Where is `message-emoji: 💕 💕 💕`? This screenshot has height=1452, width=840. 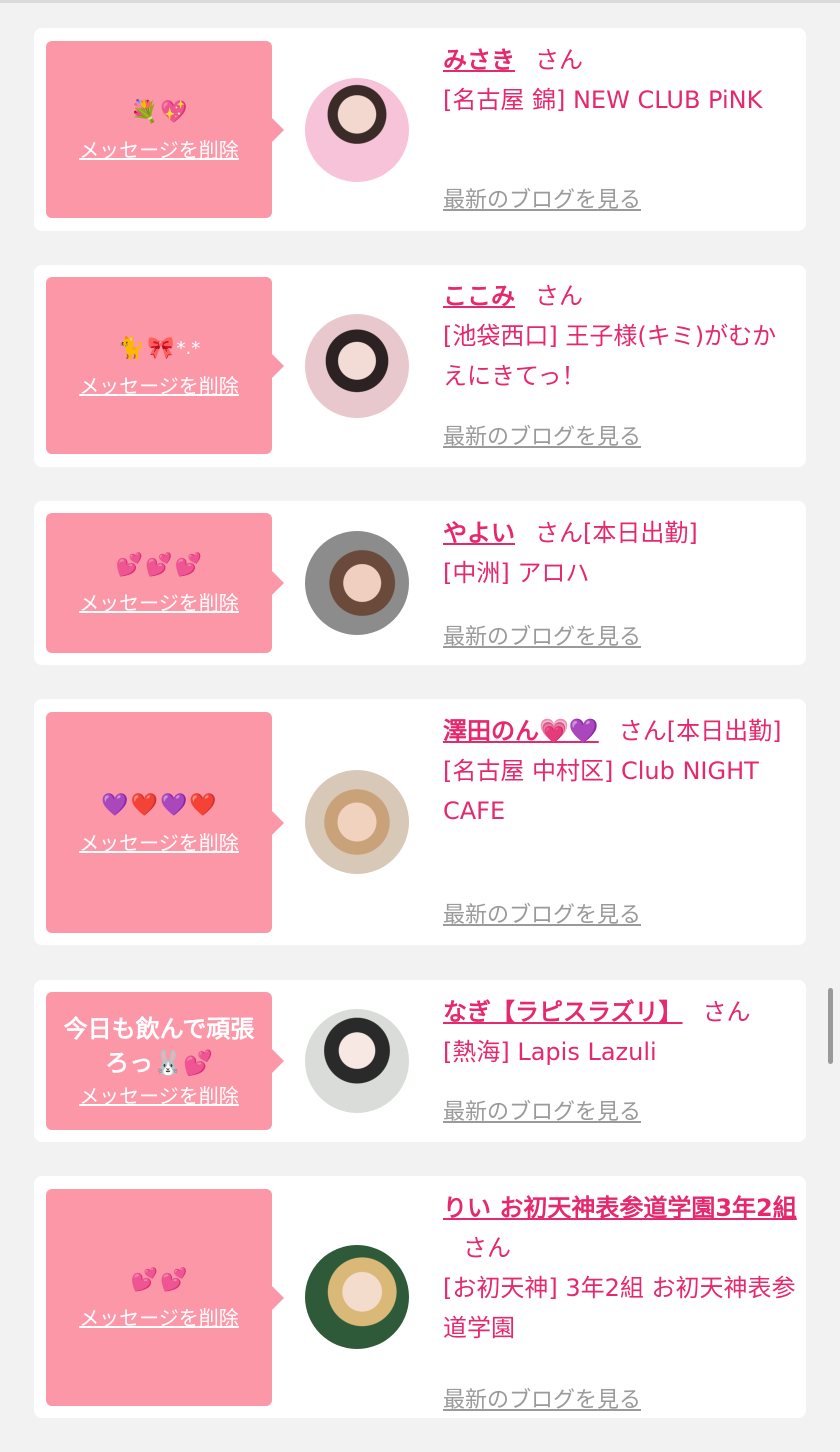
message-emoji: 💕 💕 💕 is located at coordinates (159, 566).